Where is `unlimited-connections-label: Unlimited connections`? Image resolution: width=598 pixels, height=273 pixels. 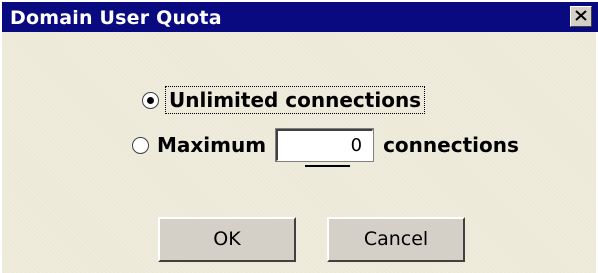
unlimited-connections-label: Unlimited connections is located at coordinates (295, 100).